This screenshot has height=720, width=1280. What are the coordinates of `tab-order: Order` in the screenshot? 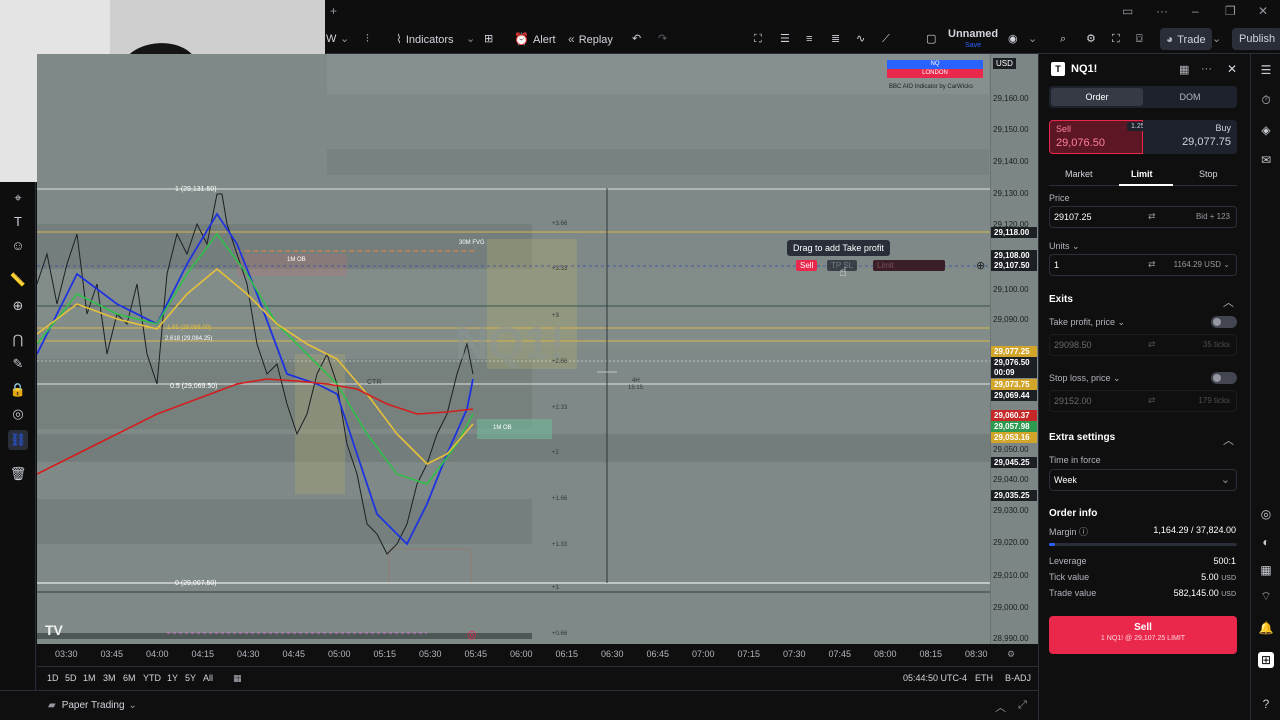 It's located at (1097, 97).